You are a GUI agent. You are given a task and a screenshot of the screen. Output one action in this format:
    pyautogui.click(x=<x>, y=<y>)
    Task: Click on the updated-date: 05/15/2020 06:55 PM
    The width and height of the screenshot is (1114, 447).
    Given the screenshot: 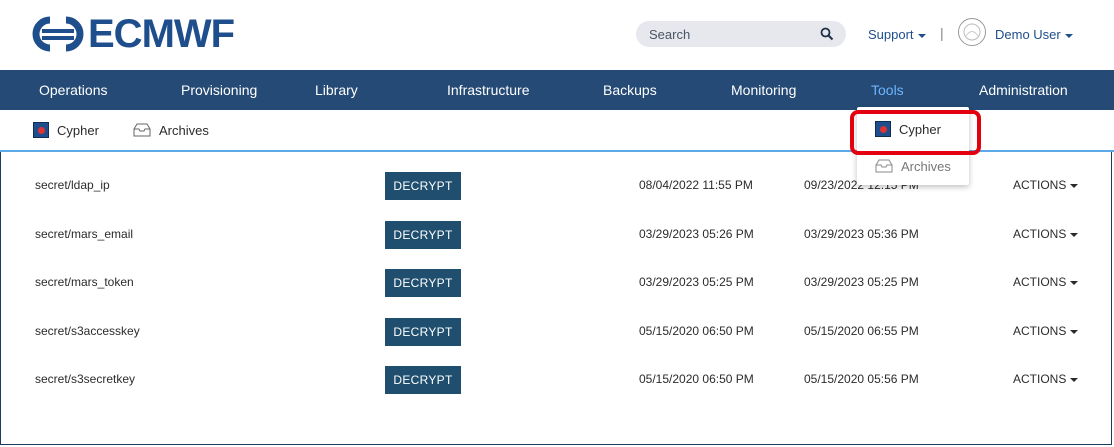 What is the action you would take?
    pyautogui.click(x=861, y=331)
    